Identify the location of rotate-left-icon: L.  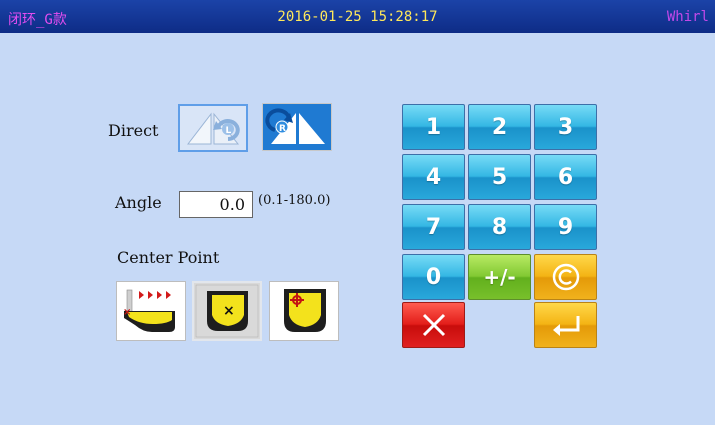
(213, 128).